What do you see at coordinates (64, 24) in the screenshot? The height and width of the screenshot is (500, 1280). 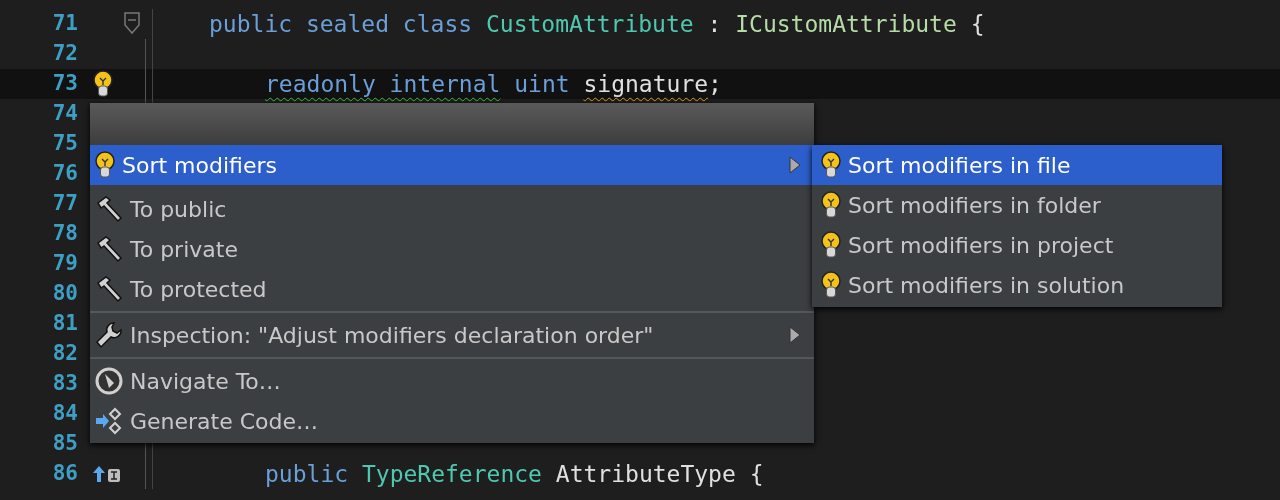 I see `line-number: 71` at bounding box center [64, 24].